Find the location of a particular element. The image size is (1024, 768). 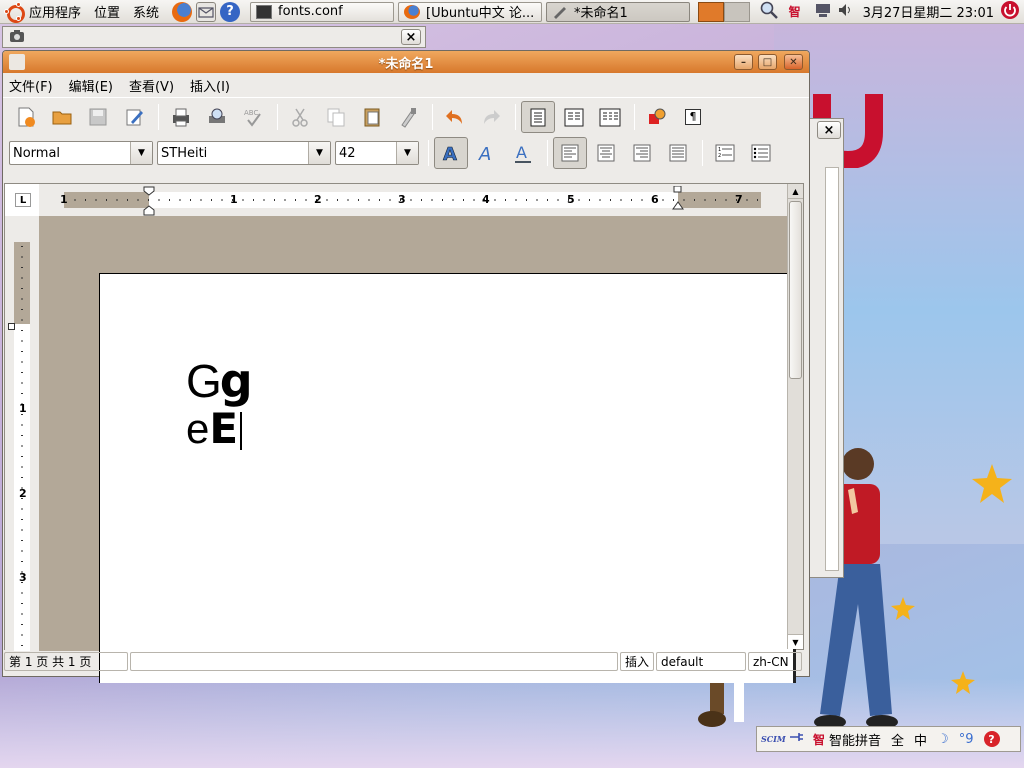

taskbar-item-fonts-conf: fonts.conf is located at coordinates (322, 11).